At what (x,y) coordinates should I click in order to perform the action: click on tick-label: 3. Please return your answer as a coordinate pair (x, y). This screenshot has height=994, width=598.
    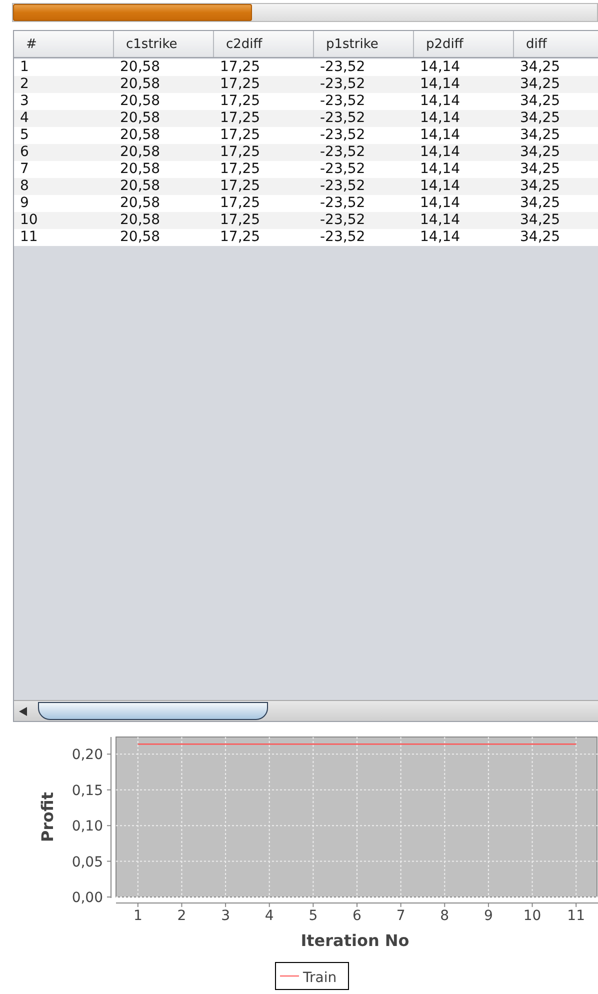
    Looking at the image, I should click on (225, 916).